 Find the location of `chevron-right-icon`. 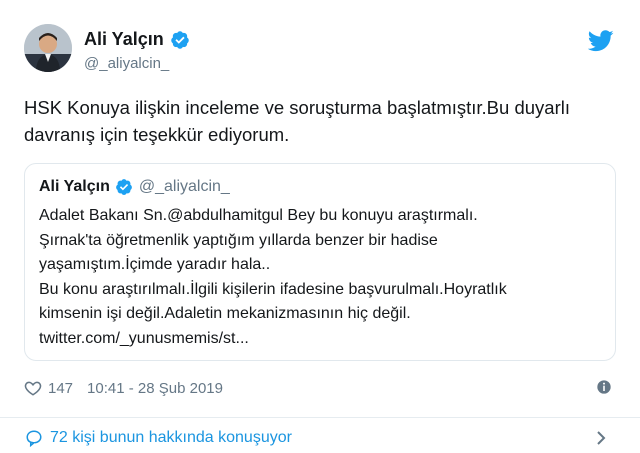

chevron-right-icon is located at coordinates (601, 438).